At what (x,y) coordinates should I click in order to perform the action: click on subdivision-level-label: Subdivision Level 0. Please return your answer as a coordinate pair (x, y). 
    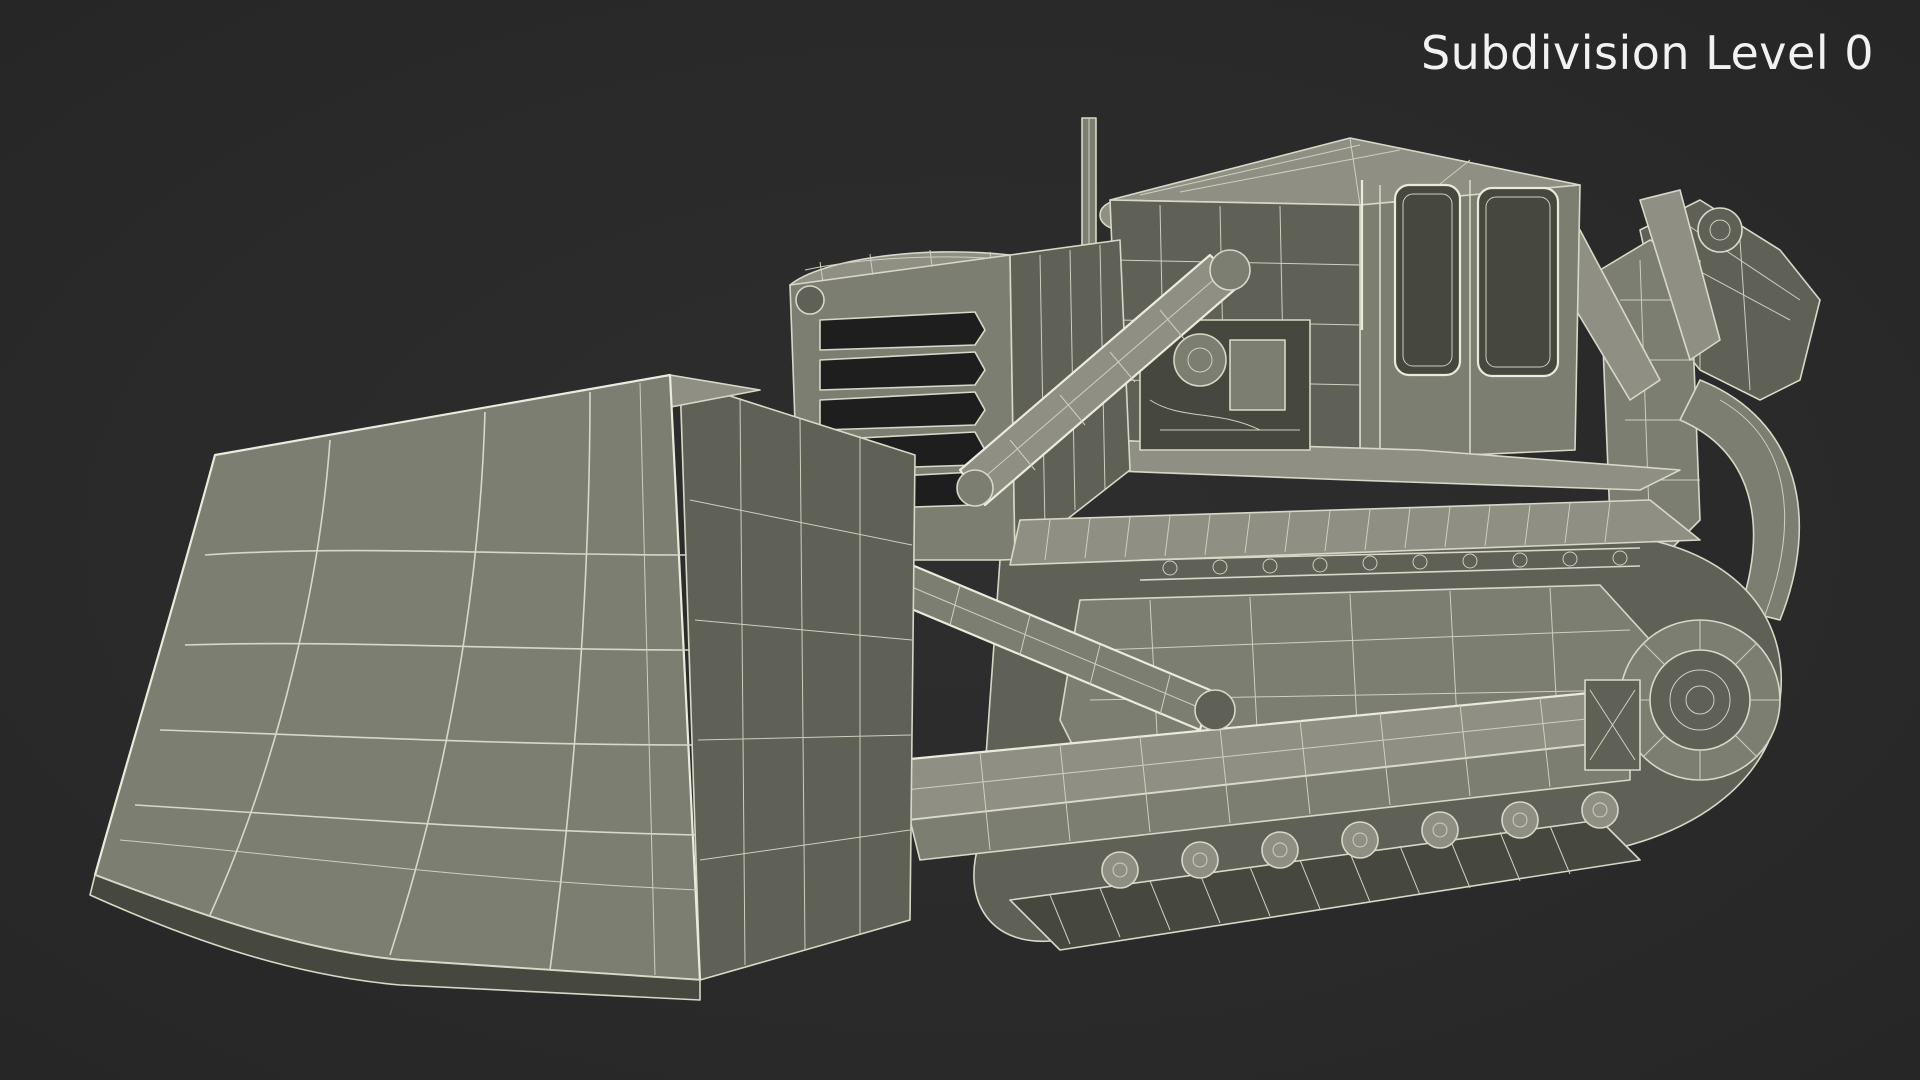
    Looking at the image, I should click on (1647, 53).